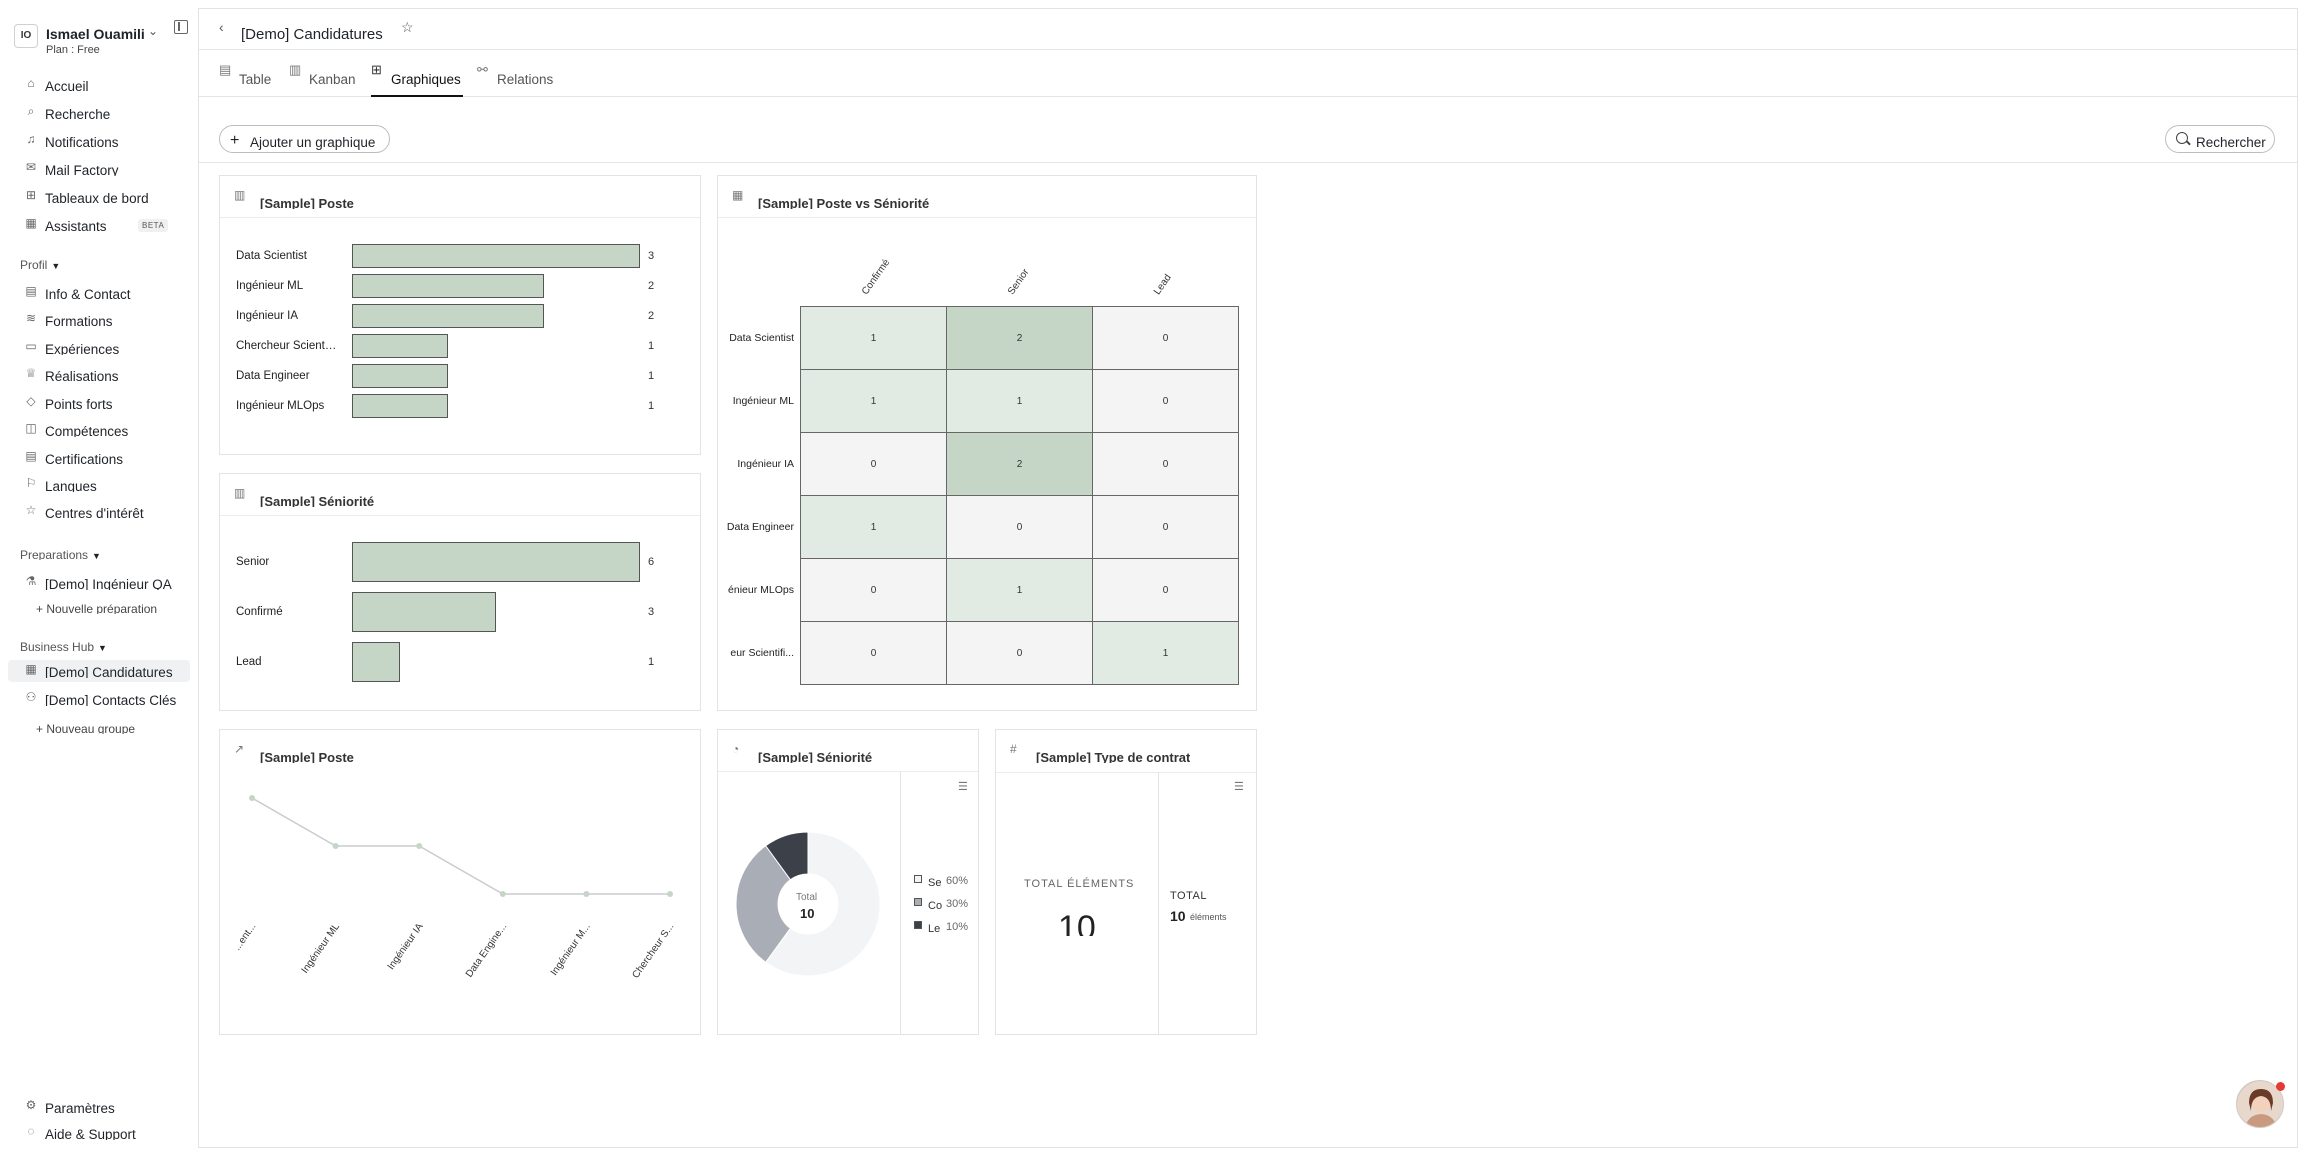  What do you see at coordinates (651, 562) in the screenshot?
I see `bar-value: 6` at bounding box center [651, 562].